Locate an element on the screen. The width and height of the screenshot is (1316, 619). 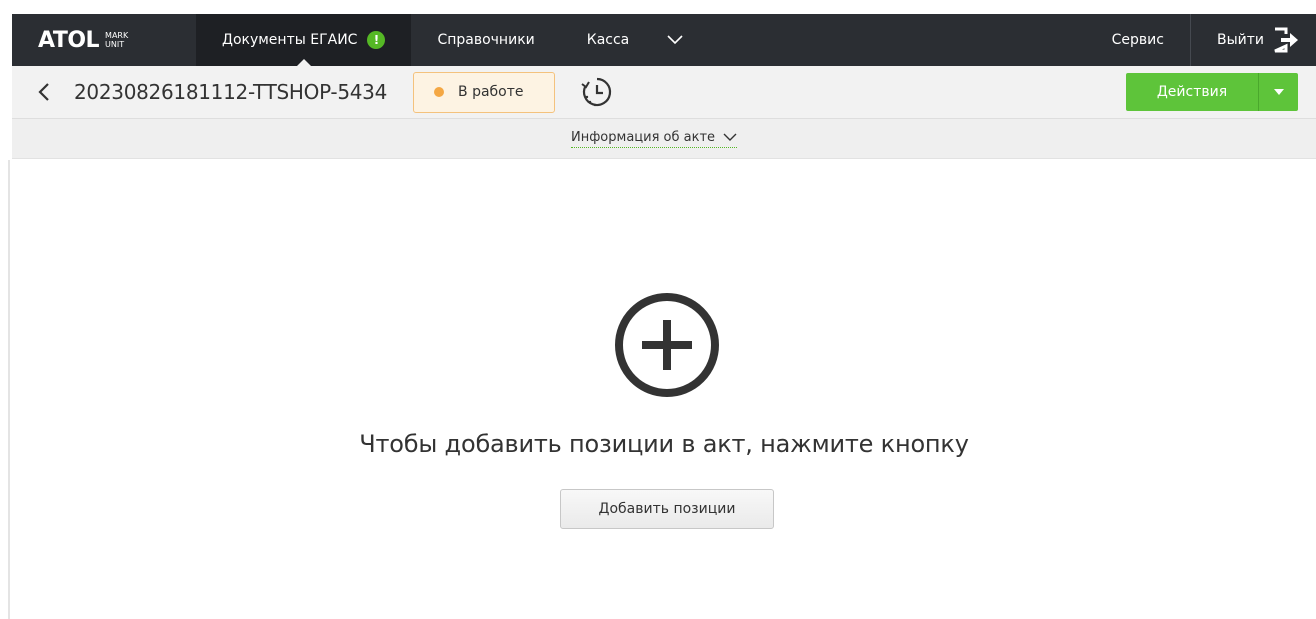
back-button is located at coordinates (44, 92).